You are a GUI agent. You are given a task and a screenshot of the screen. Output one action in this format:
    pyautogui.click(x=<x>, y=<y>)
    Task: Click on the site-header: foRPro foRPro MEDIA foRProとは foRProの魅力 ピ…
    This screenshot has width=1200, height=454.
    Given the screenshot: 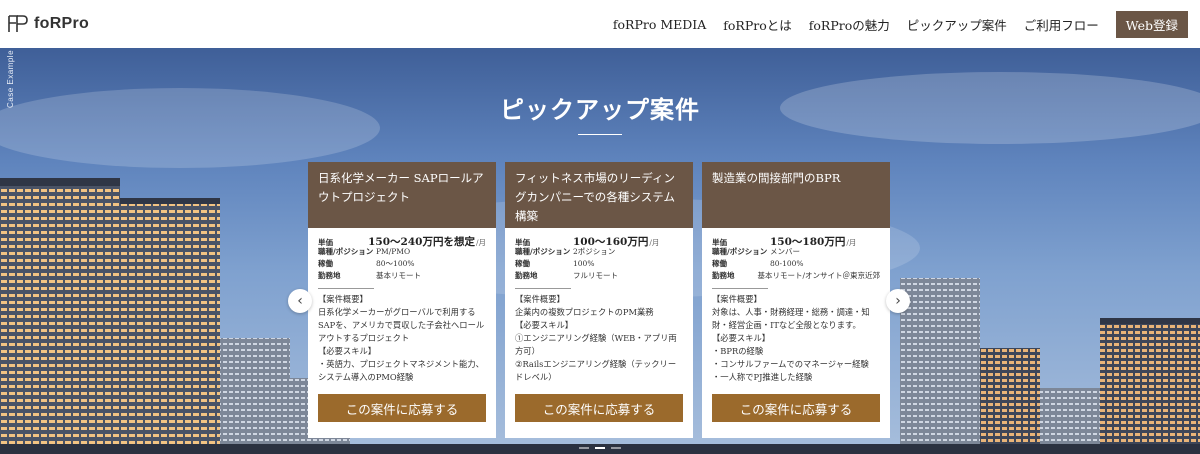 What is the action you would take?
    pyautogui.click(x=600, y=24)
    